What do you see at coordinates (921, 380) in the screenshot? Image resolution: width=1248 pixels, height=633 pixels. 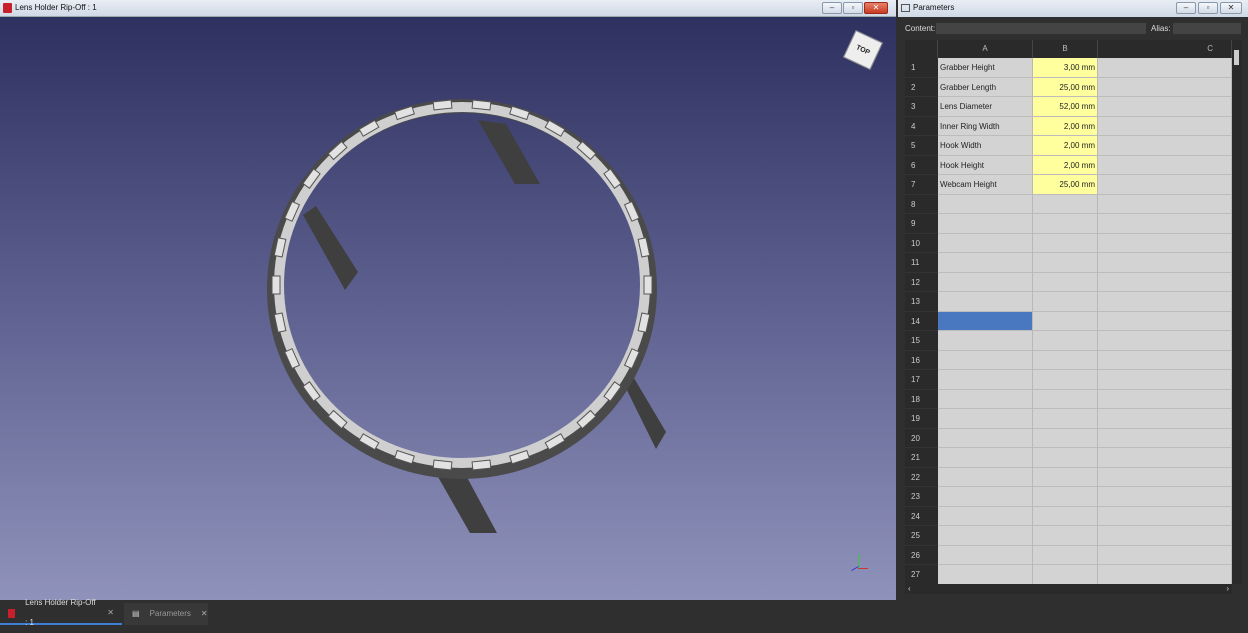 I see `row-header: 17` at bounding box center [921, 380].